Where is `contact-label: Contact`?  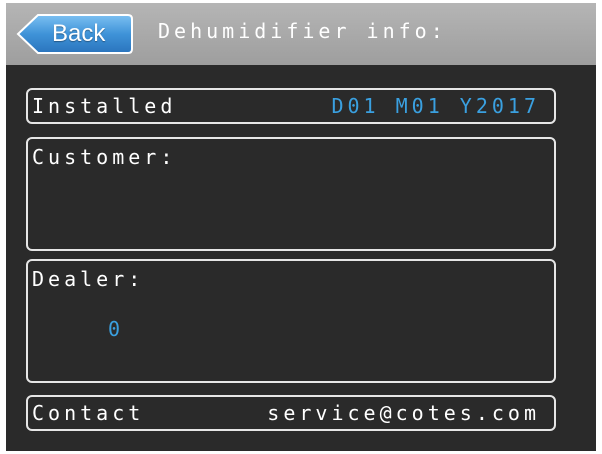
contact-label: Contact is located at coordinates (88, 413).